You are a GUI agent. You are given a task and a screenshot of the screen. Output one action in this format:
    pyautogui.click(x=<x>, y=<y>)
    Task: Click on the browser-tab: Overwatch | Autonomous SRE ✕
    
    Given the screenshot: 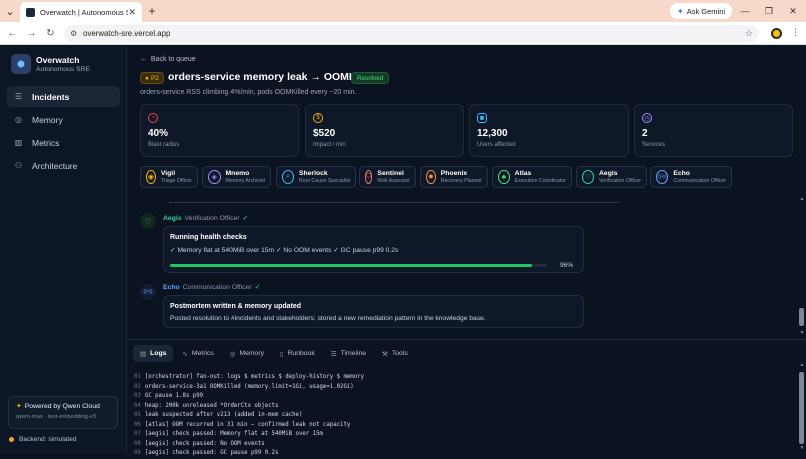 What is the action you would take?
    pyautogui.click(x=81, y=12)
    